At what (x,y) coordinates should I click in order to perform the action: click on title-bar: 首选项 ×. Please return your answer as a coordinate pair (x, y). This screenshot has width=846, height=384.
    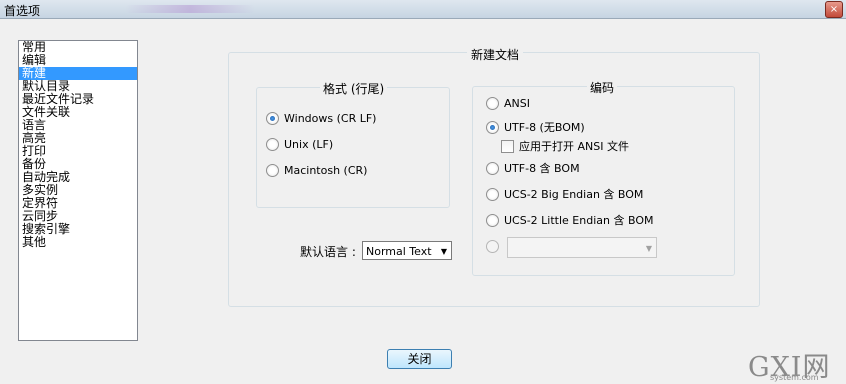
    Looking at the image, I should click on (423, 9).